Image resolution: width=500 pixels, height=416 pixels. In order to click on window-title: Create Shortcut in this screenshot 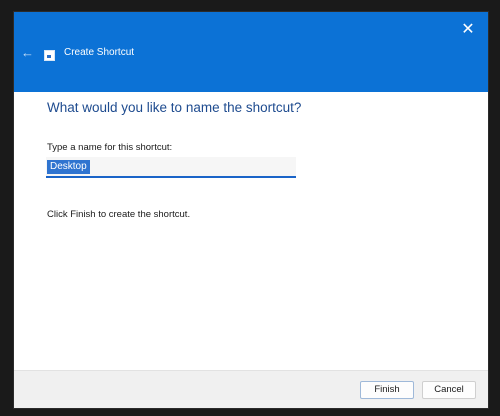, I will do `click(99, 52)`.